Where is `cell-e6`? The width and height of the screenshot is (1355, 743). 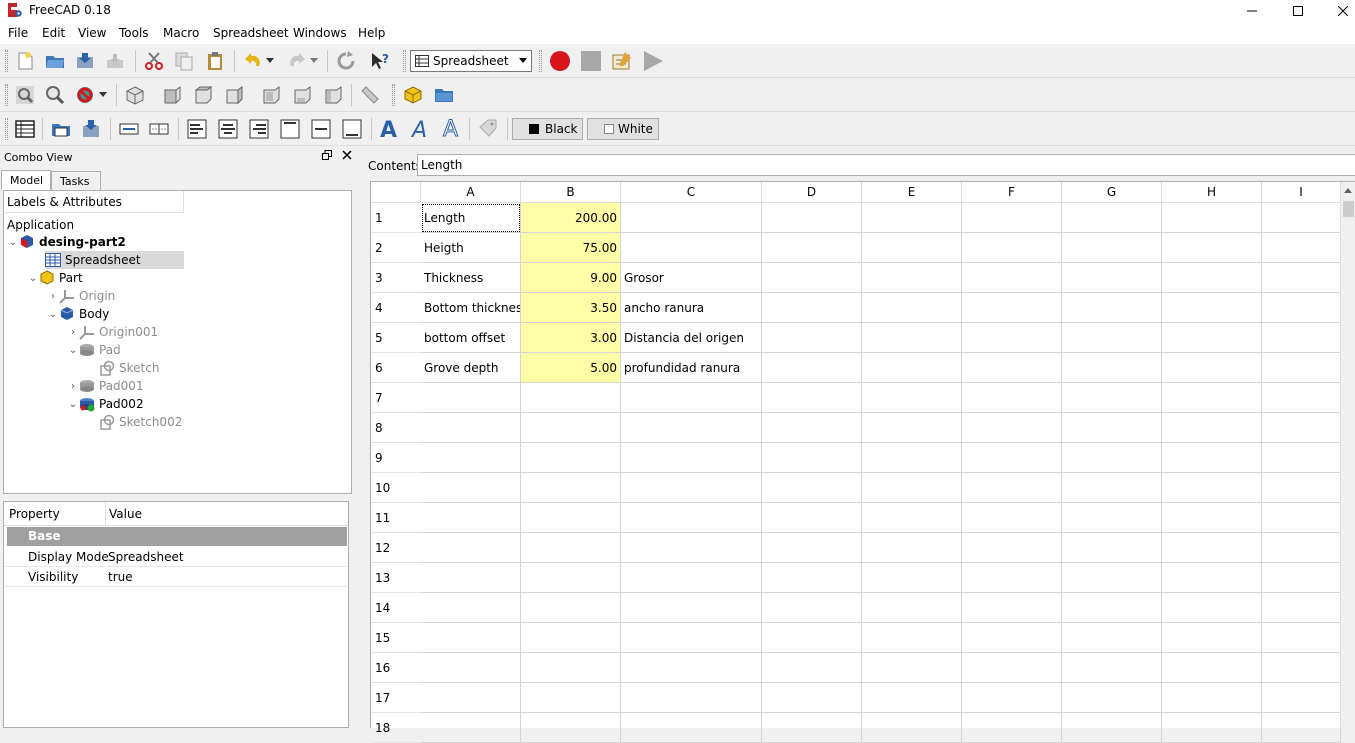
cell-e6 is located at coordinates (912, 368).